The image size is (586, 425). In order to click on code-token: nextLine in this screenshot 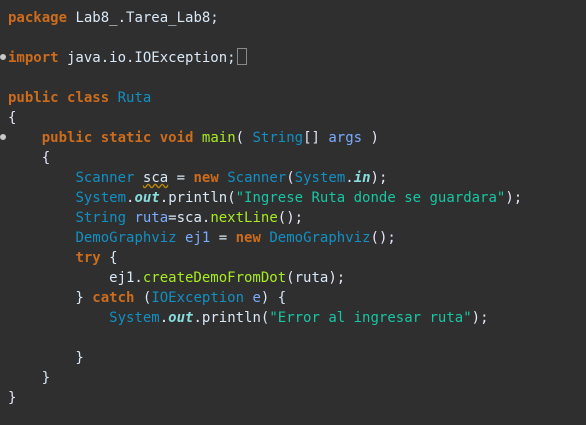, I will do `click(244, 218)`.